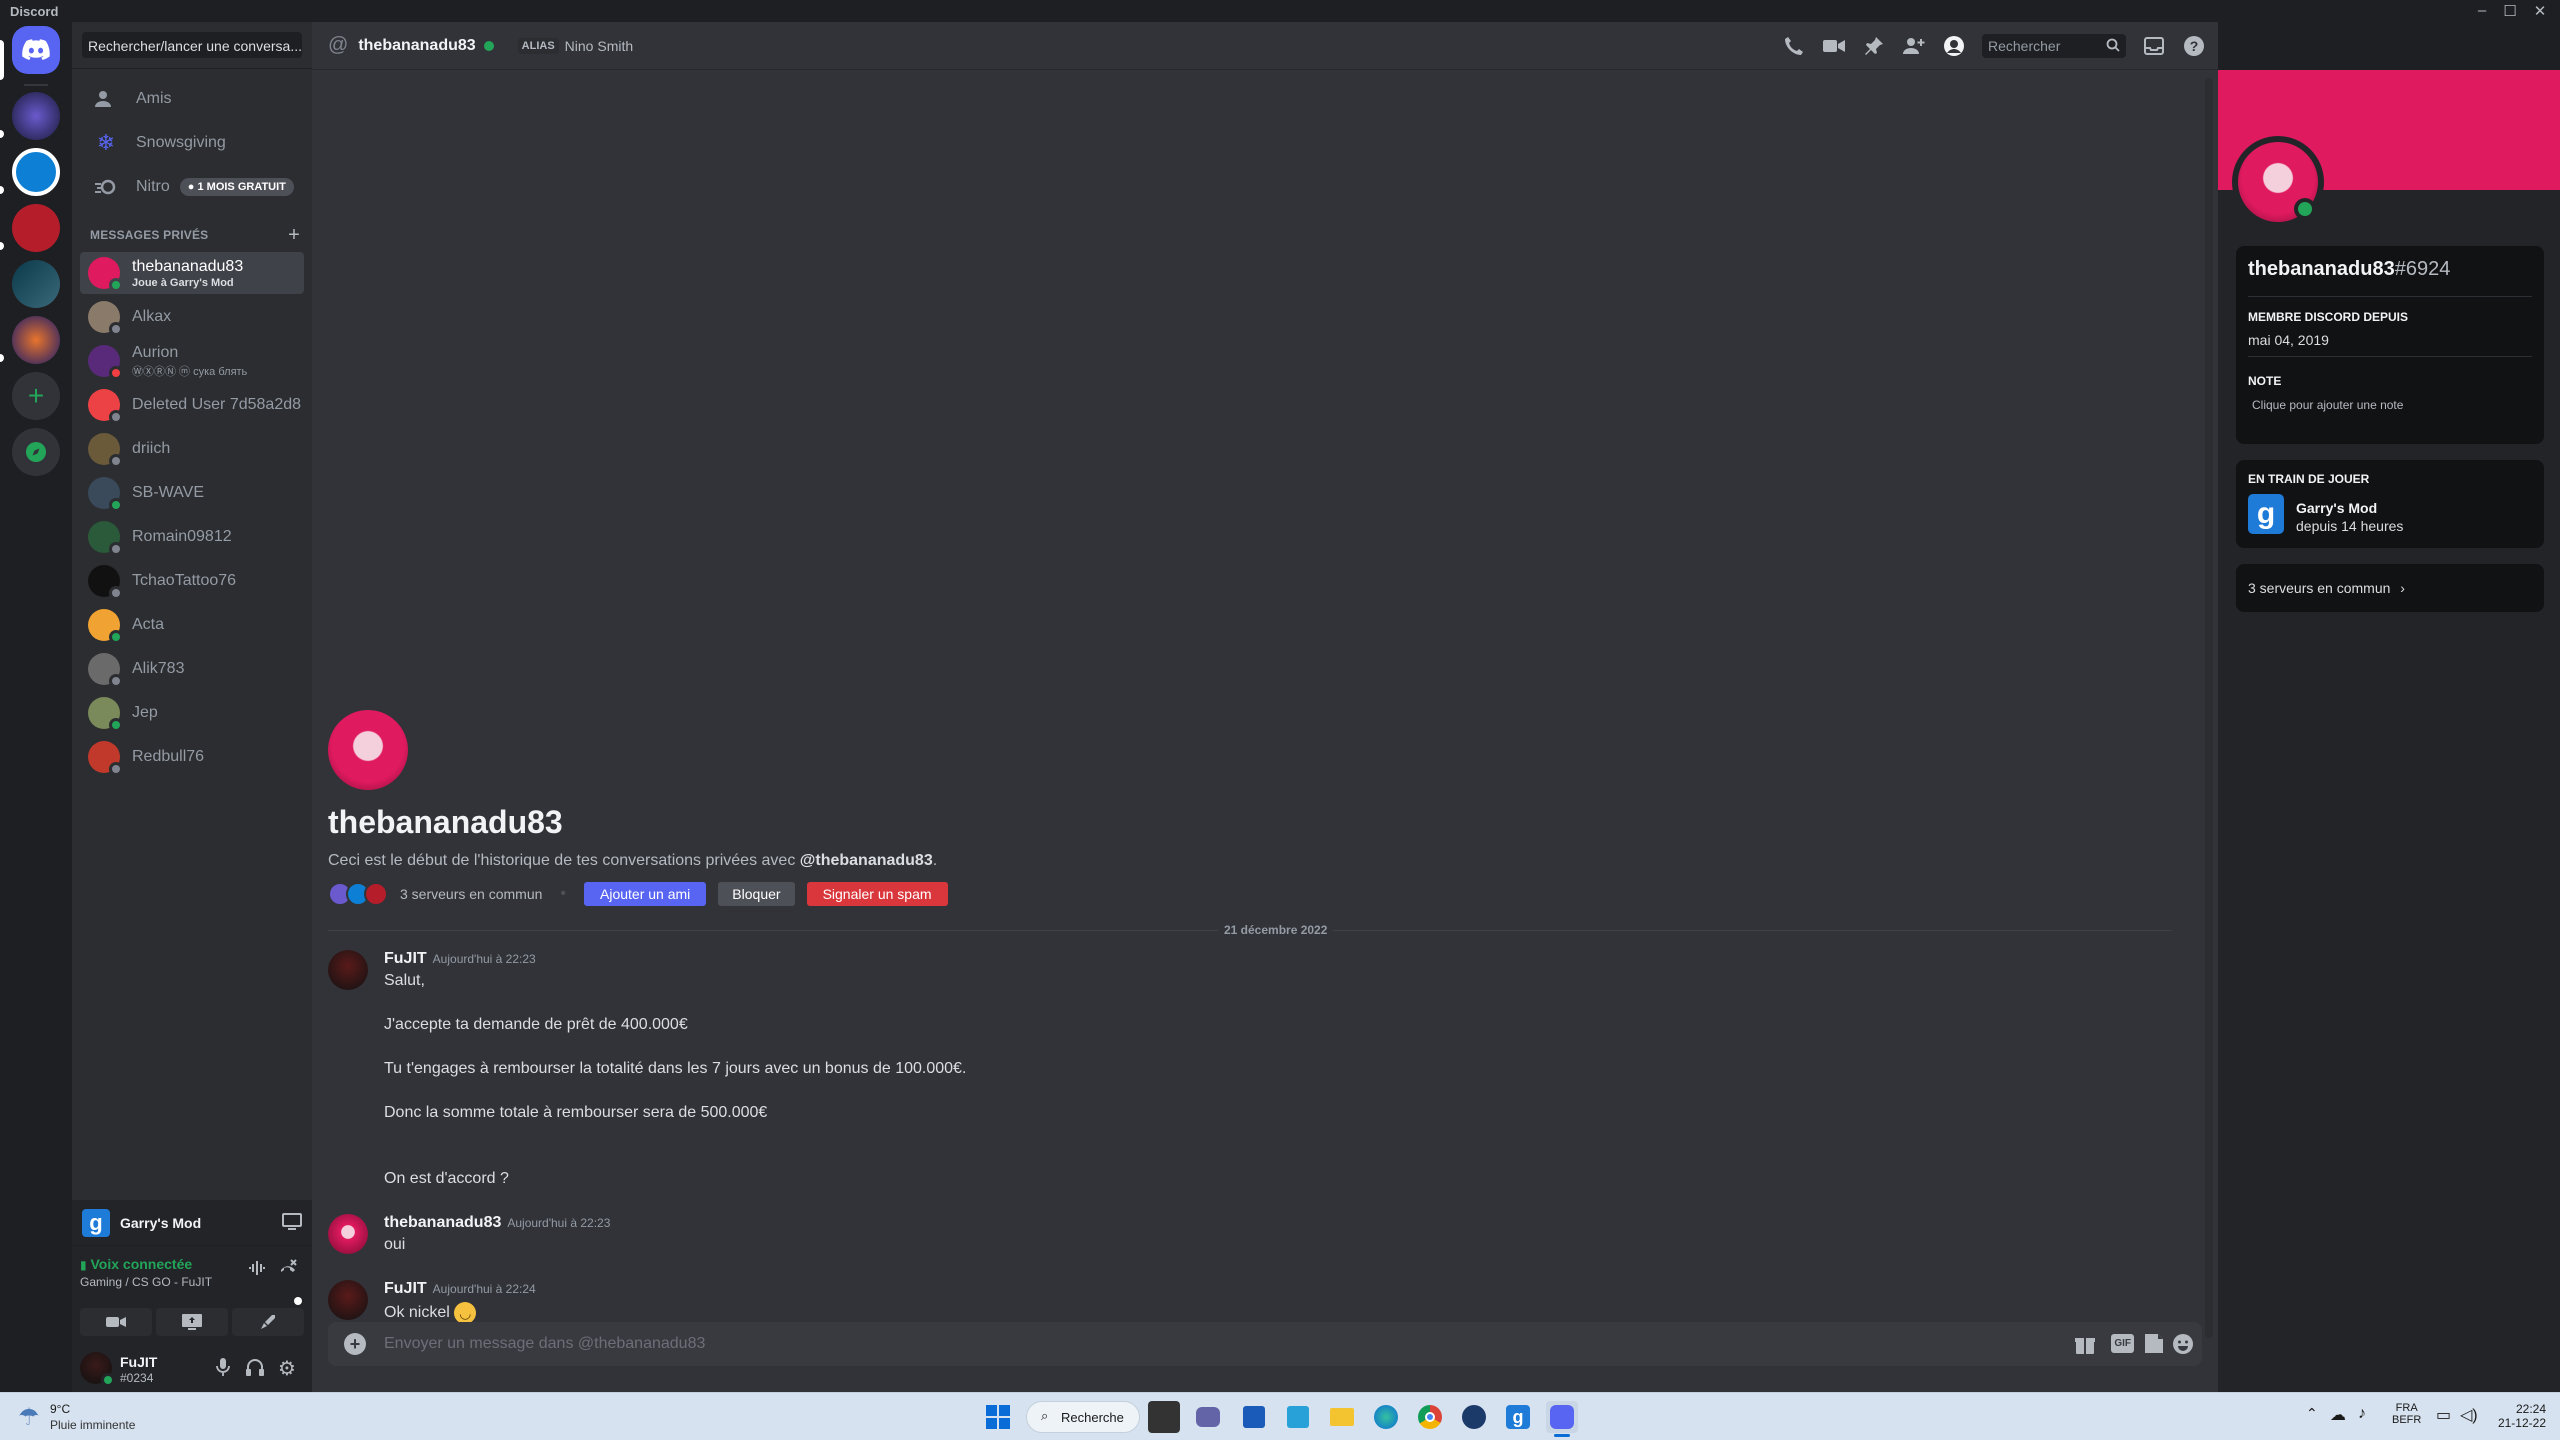  What do you see at coordinates (998, 1417) in the screenshot?
I see `start-button` at bounding box center [998, 1417].